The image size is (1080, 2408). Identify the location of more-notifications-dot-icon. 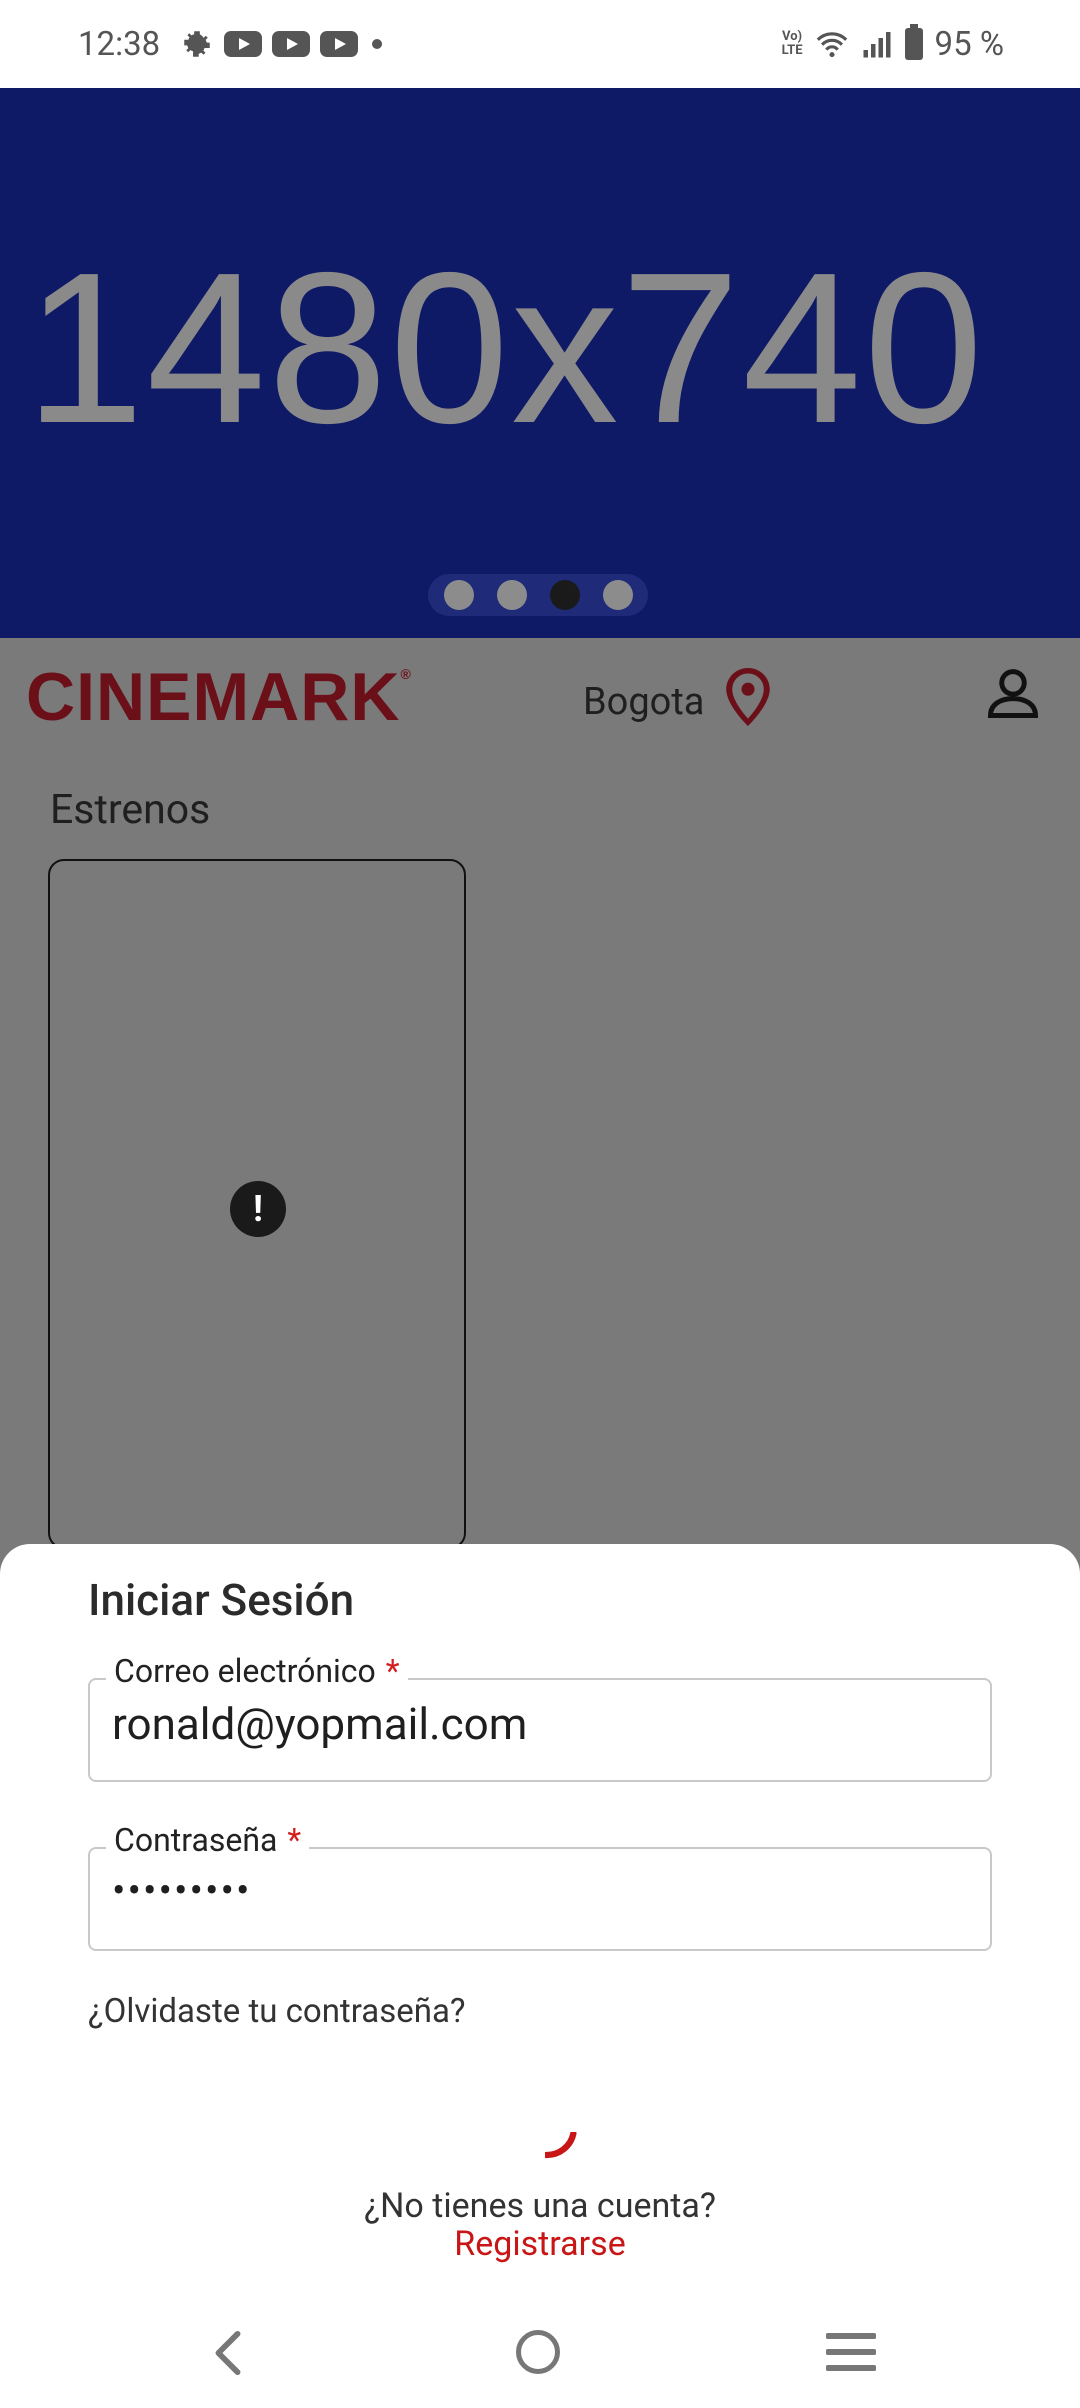
(377, 44).